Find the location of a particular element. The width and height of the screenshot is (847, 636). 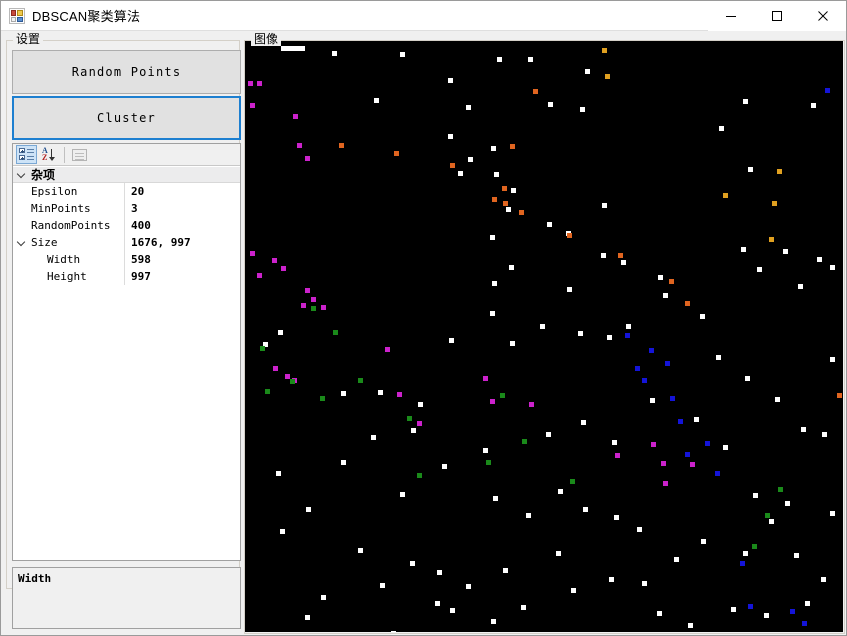

property-value: 997 is located at coordinates (182, 276).